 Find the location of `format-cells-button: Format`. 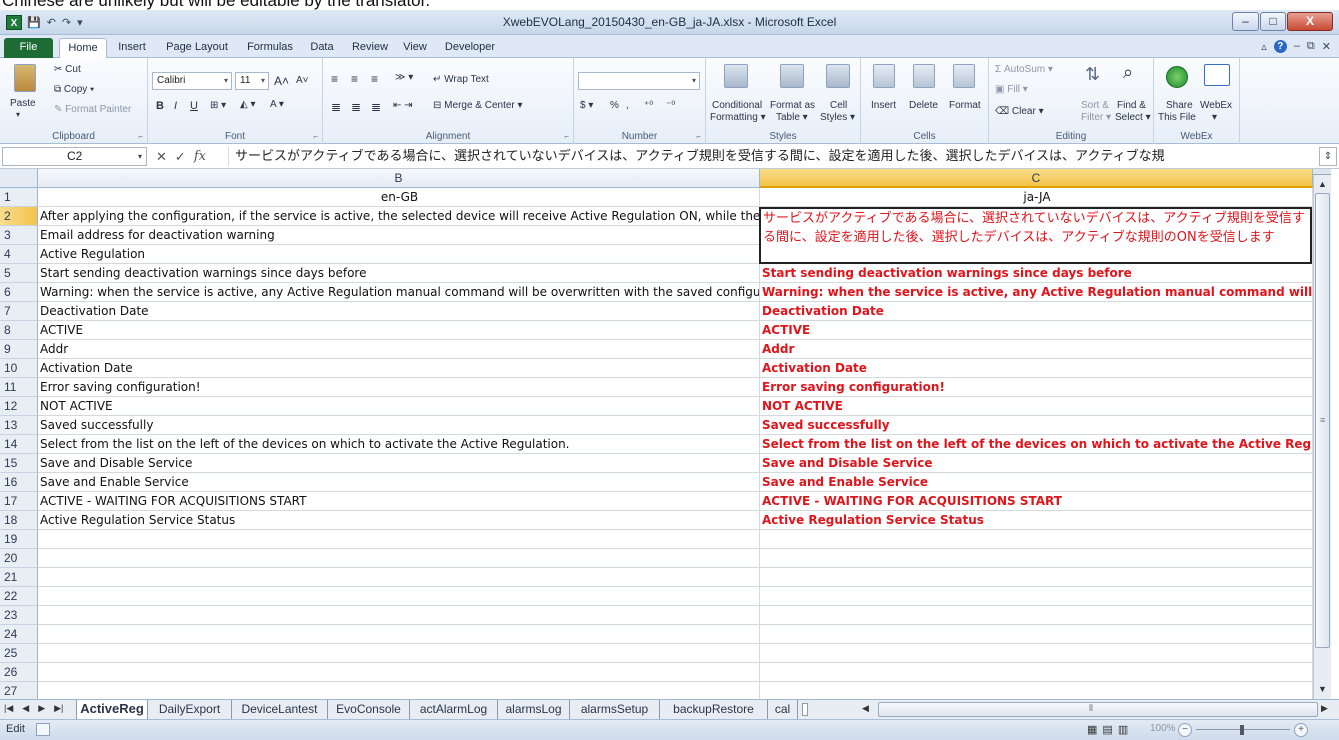

format-cells-button: Format is located at coordinates (965, 105).